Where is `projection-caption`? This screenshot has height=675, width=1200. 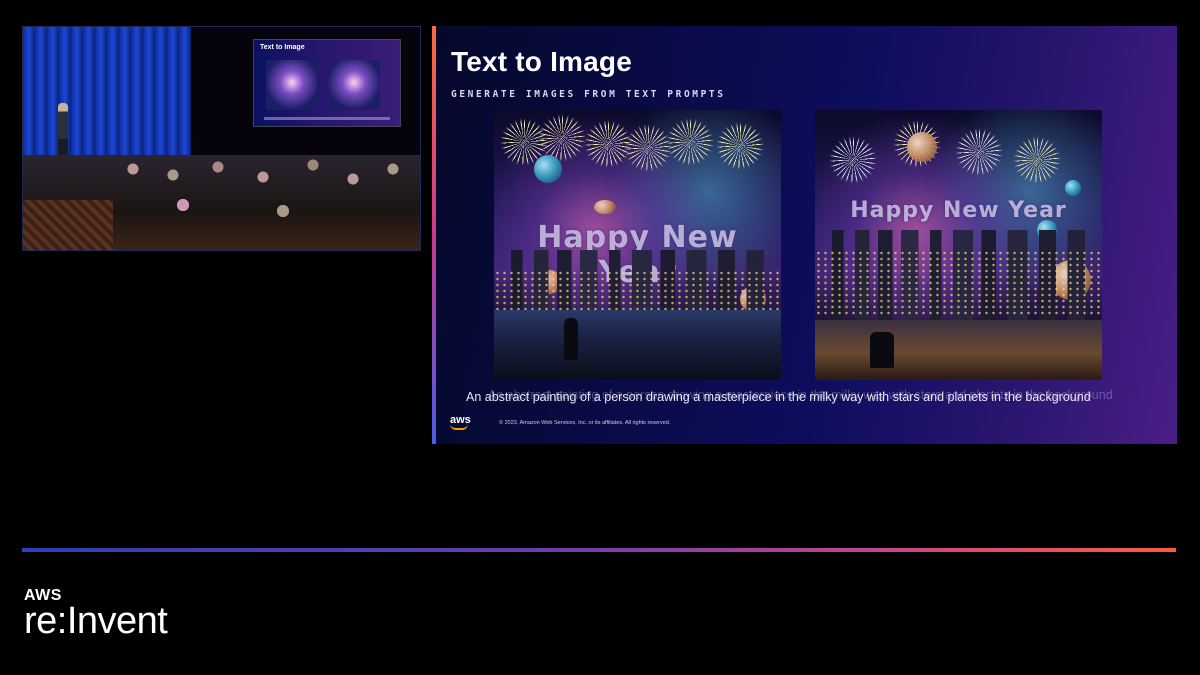 projection-caption is located at coordinates (327, 118).